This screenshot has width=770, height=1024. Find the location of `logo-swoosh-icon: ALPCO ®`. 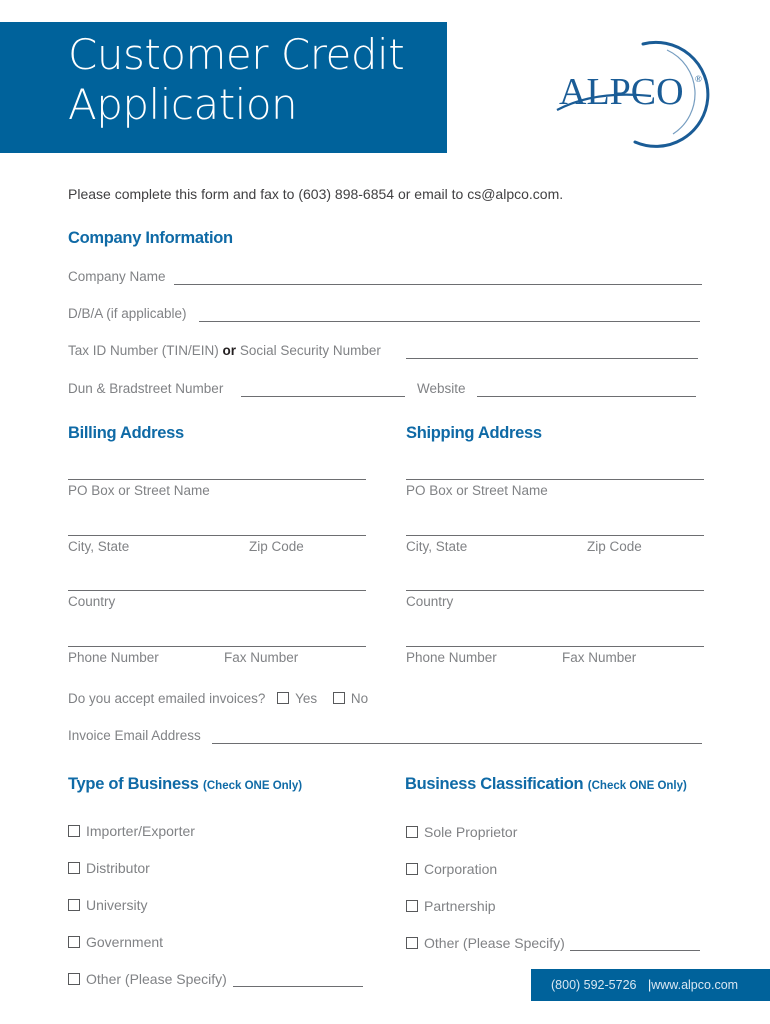

logo-swoosh-icon: ALPCO ® is located at coordinates (633, 94).